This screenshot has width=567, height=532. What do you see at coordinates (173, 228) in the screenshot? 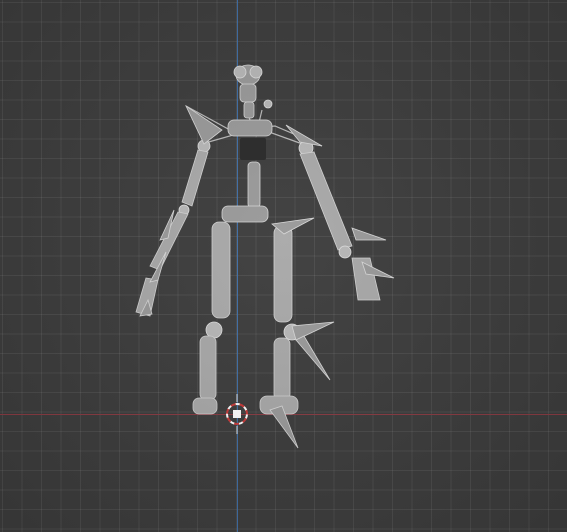
I see `left-arm` at bounding box center [173, 228].